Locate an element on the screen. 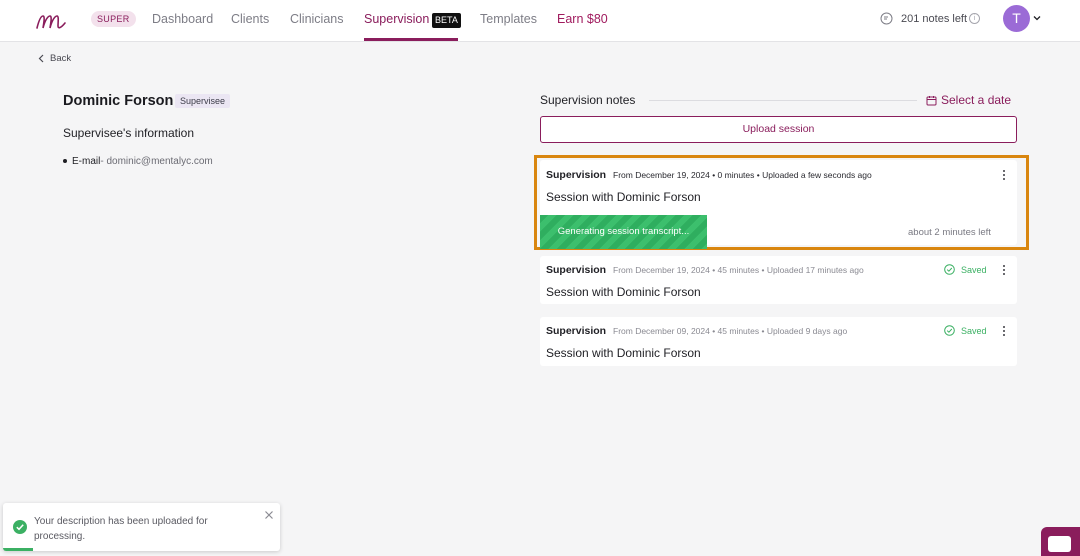 This screenshot has width=1080, height=556. time-left: about 2 minutes left is located at coordinates (949, 232).